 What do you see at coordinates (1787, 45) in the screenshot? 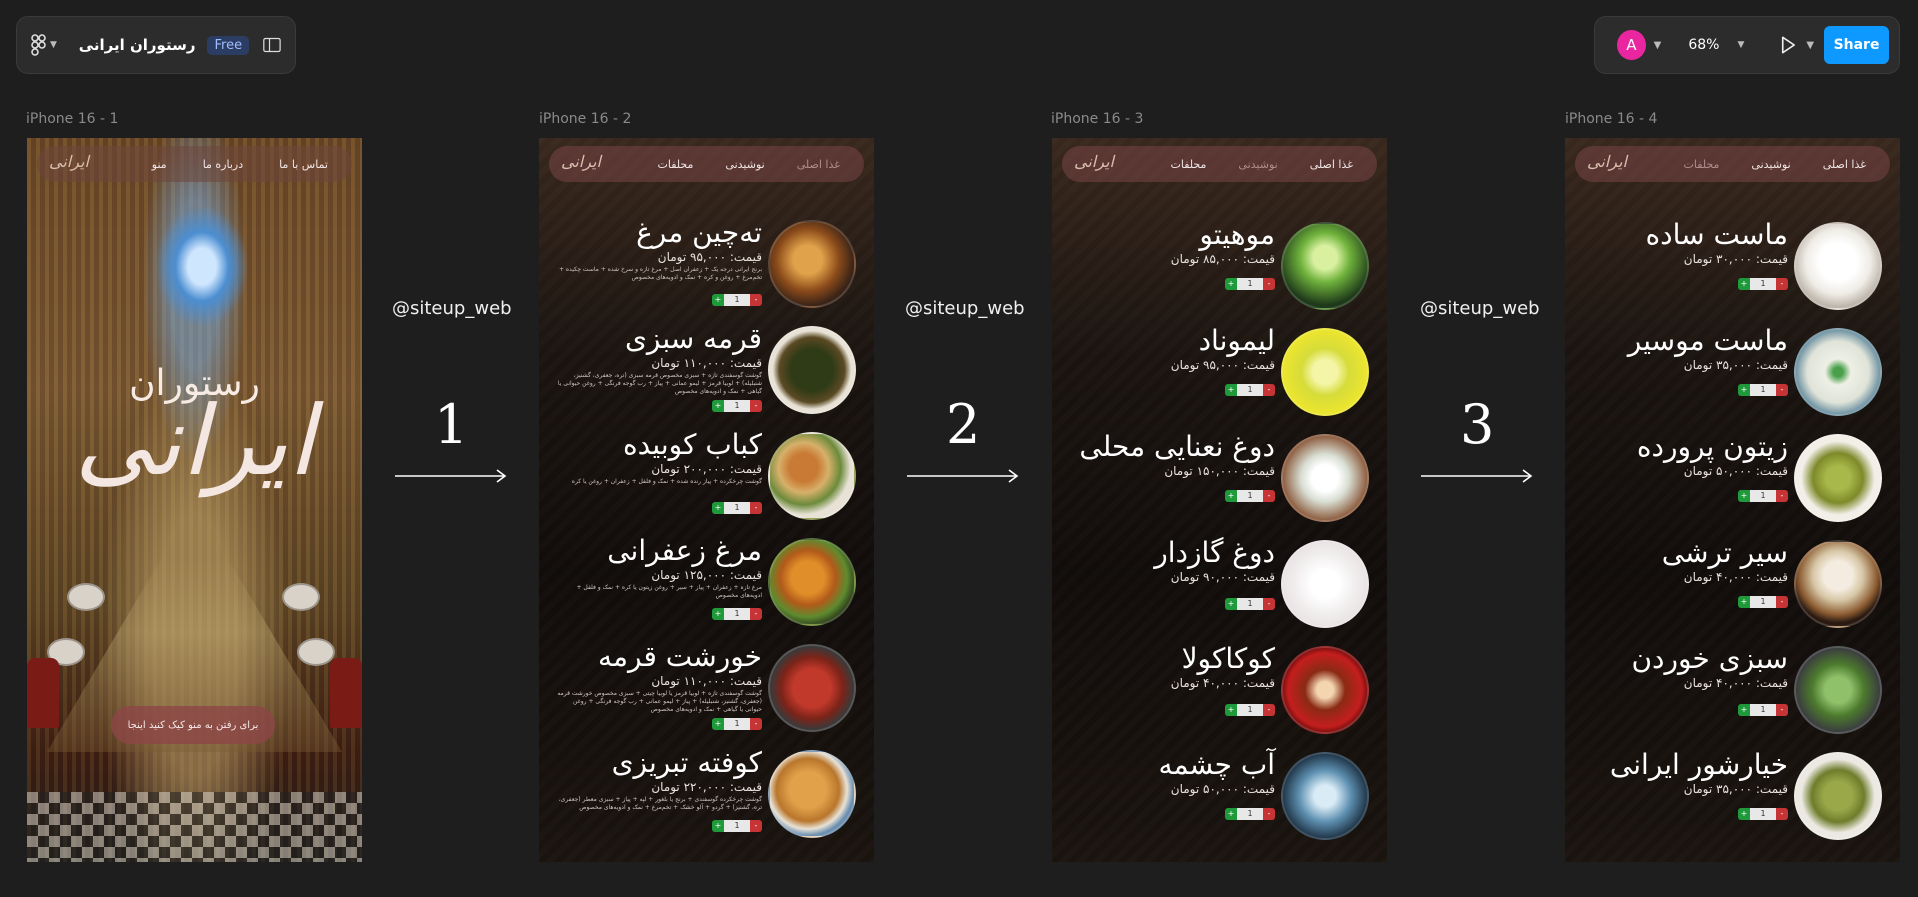
I see `present-play-icon` at bounding box center [1787, 45].